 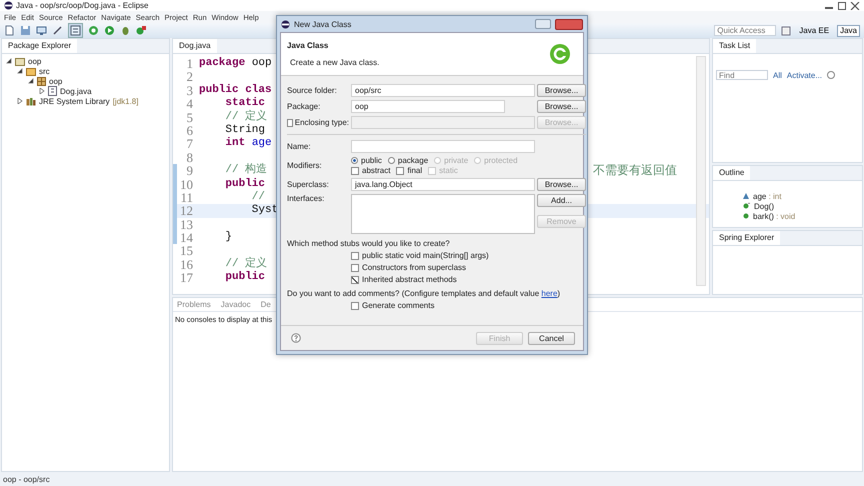 I want to click on class-icon, so click(x=560, y=54).